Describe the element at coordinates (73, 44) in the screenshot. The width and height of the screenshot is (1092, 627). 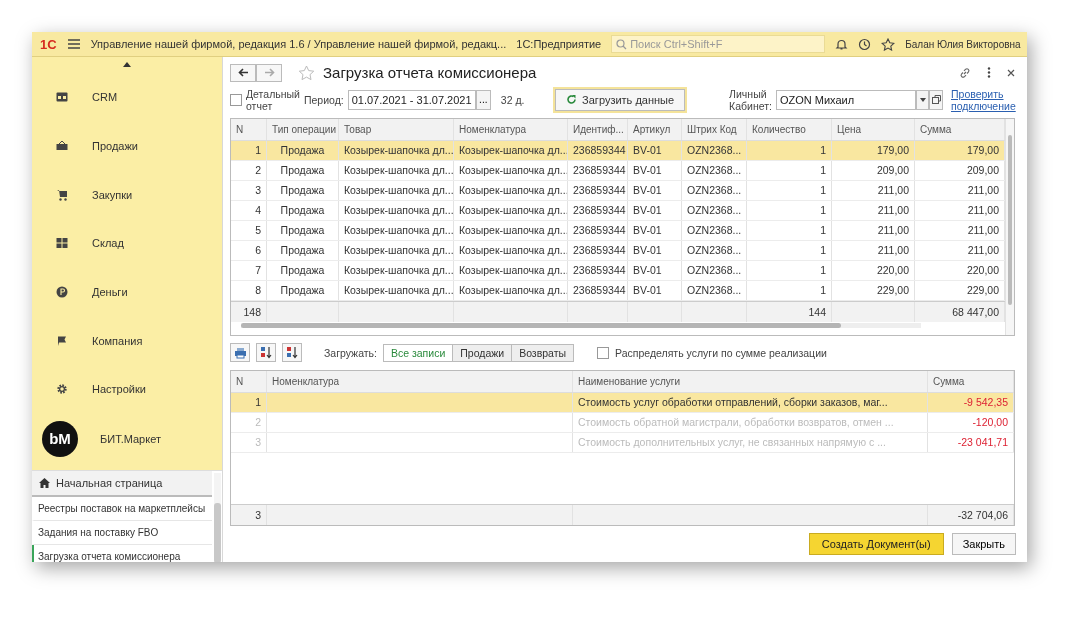
I see `menu-icon` at that location.